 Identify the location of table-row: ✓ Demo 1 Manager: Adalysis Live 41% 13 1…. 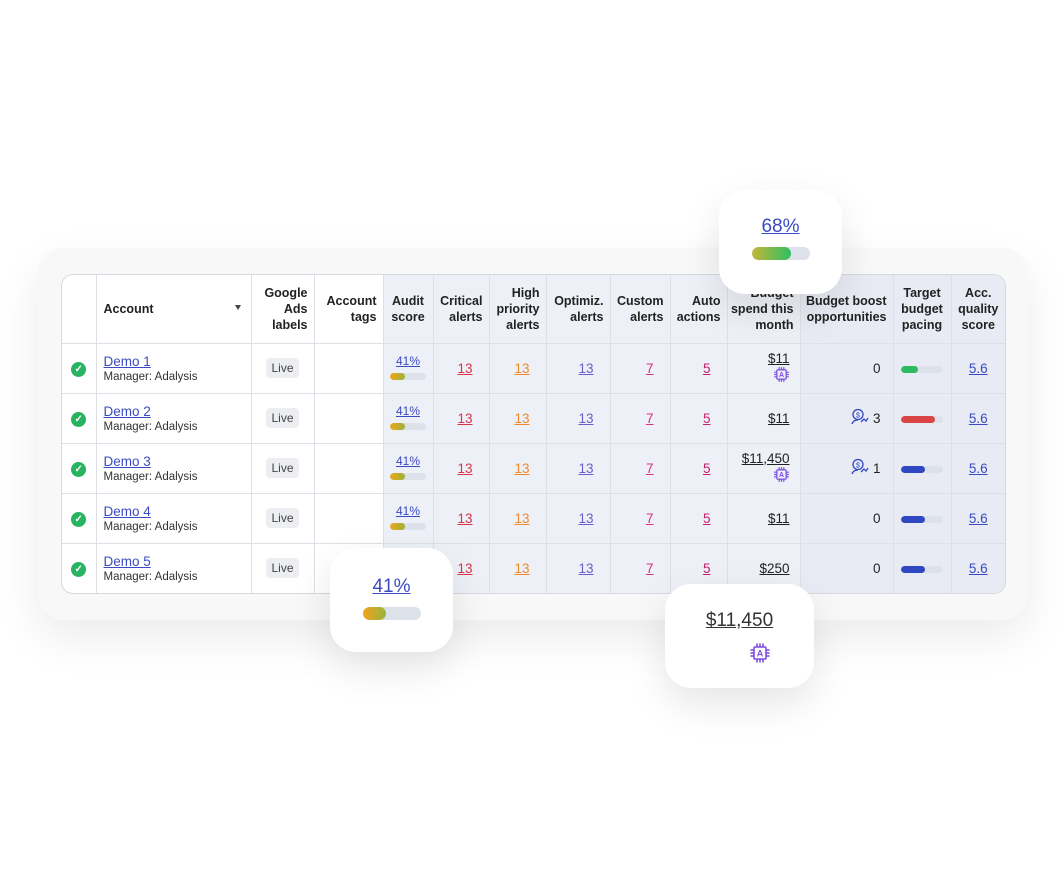
(533, 368).